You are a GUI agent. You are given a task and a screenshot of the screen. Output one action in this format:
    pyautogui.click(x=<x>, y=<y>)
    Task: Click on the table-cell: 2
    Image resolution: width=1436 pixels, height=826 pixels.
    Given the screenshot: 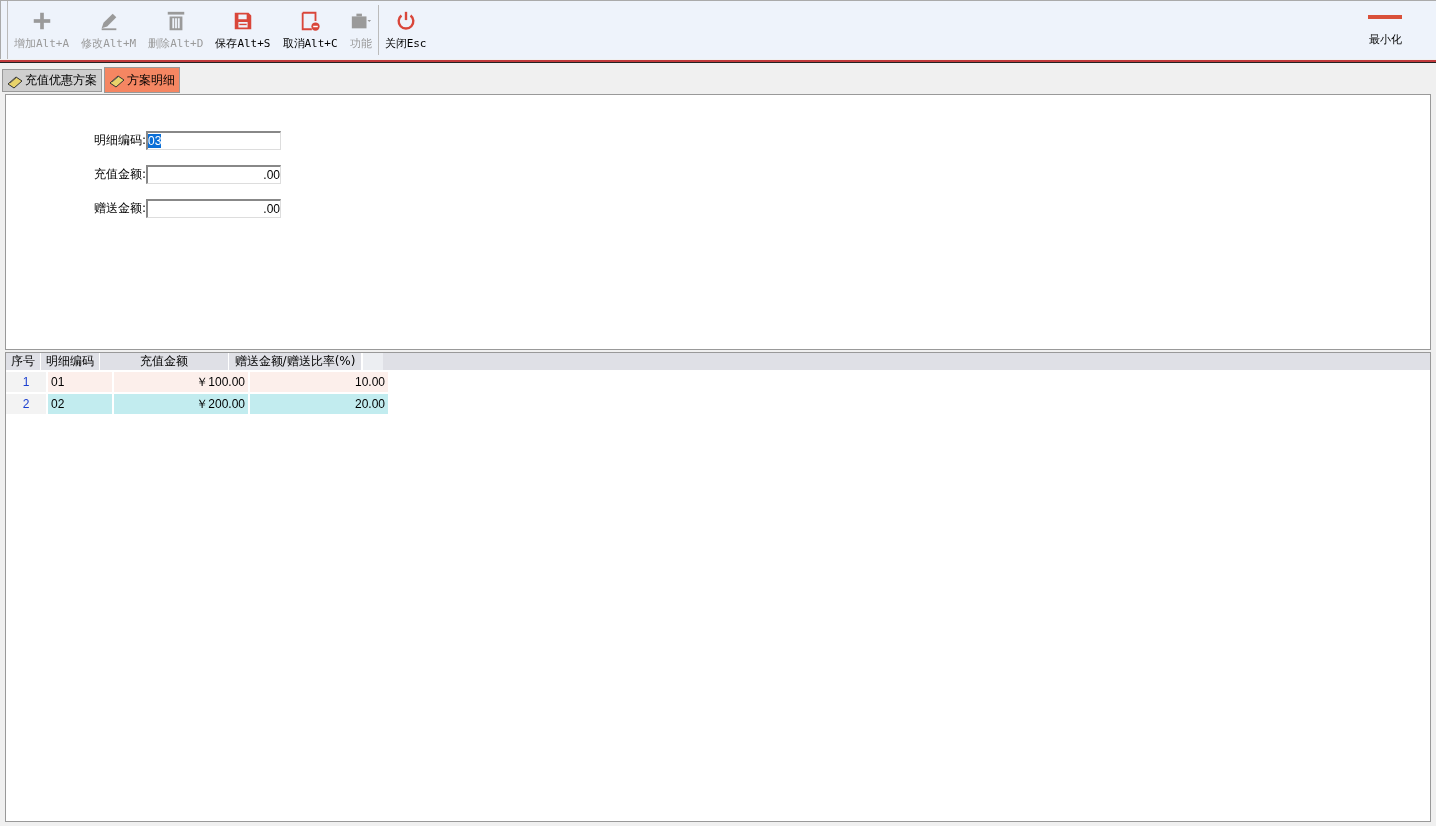 What is the action you would take?
    pyautogui.click(x=27, y=404)
    